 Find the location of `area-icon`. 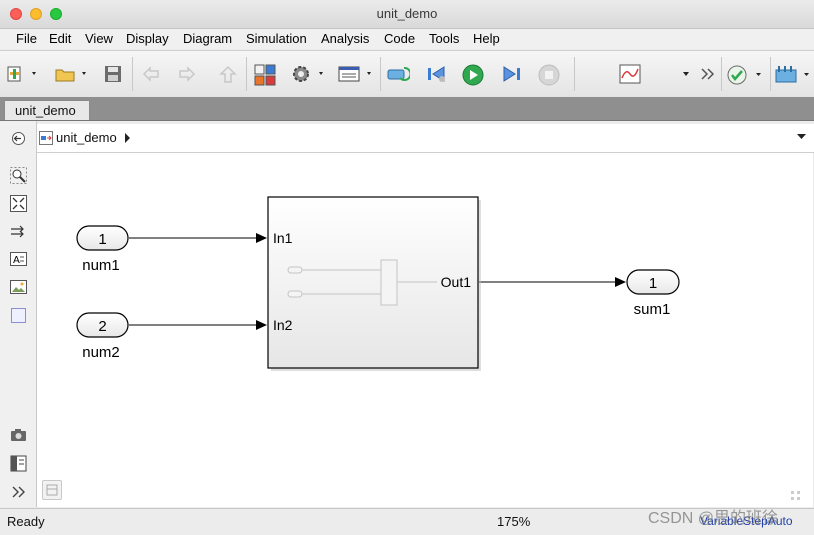

area-icon is located at coordinates (18, 315).